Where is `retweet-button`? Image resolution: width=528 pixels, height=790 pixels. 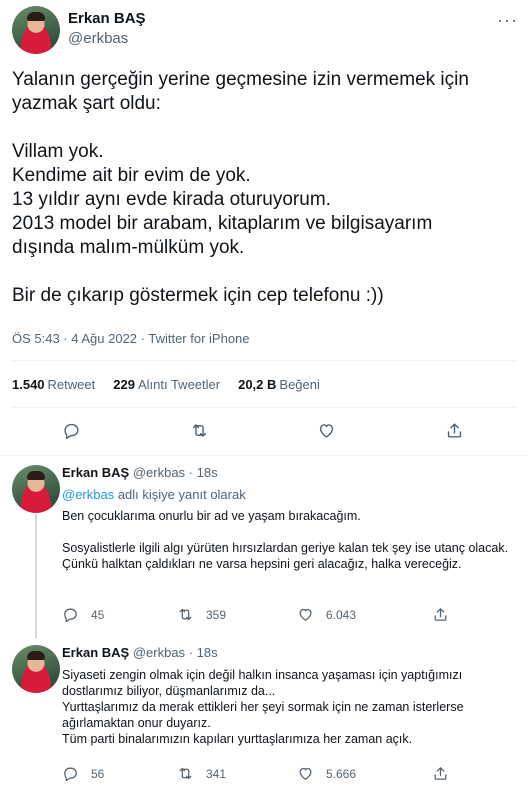
retweet-button is located at coordinates (199, 430).